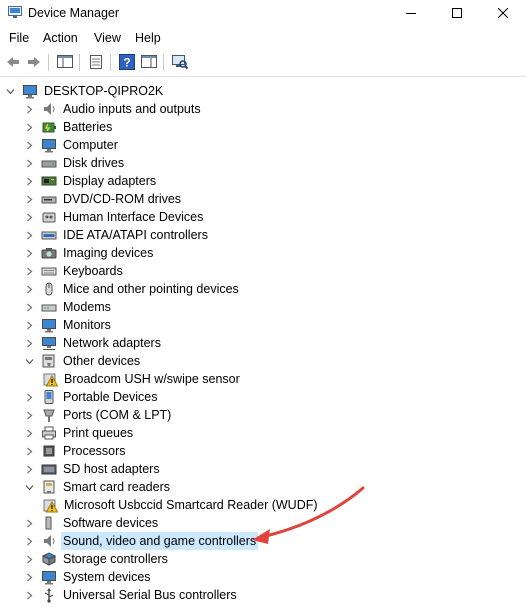 The height and width of the screenshot is (613, 526). Describe the element at coordinates (457, 13) in the screenshot. I see `maximize-button` at that location.